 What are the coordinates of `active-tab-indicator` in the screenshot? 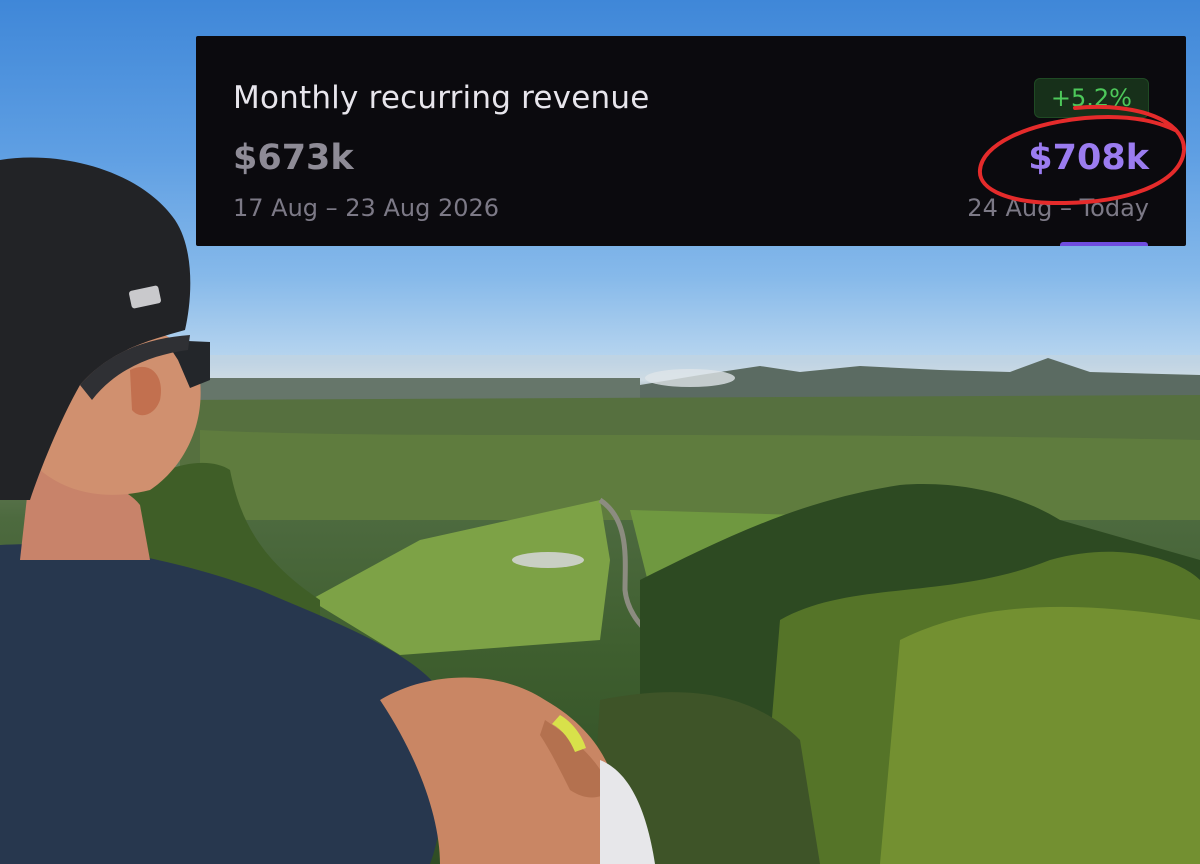 It's located at (1104, 244).